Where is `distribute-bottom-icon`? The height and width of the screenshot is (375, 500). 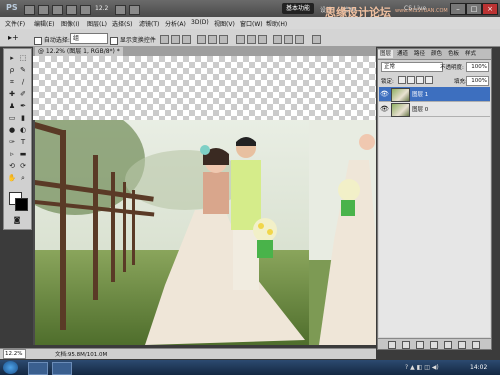 distribute-bottom-icon is located at coordinates (262, 39).